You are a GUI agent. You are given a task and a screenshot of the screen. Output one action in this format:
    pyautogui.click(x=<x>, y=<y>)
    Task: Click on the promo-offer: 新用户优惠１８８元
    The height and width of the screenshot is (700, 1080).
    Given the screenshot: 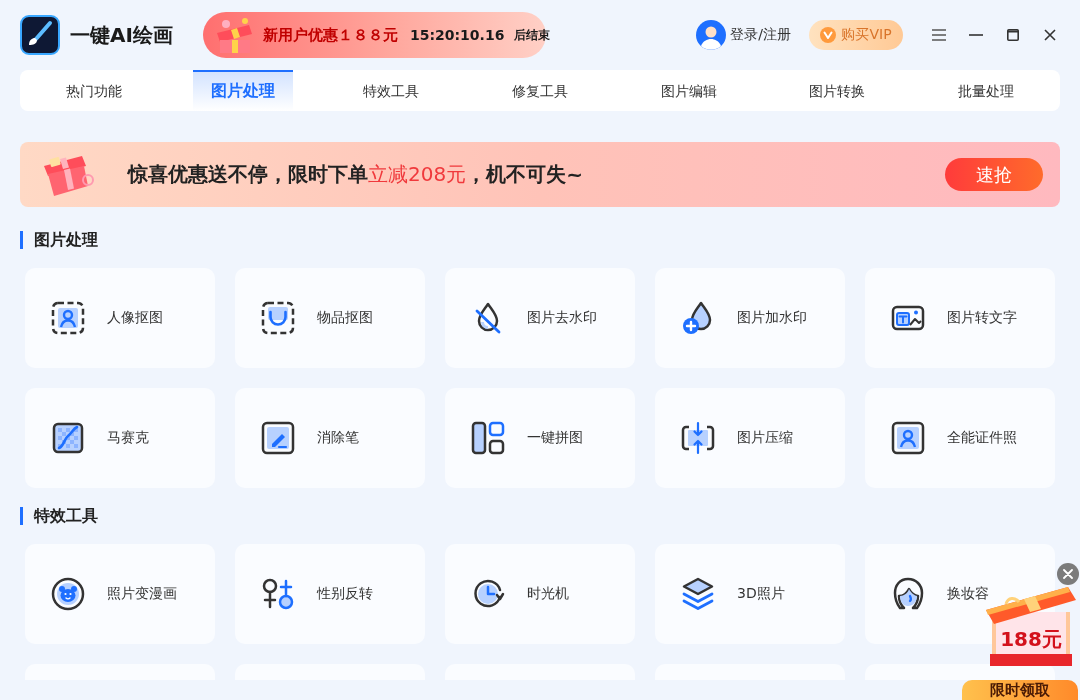 What is the action you would take?
    pyautogui.click(x=330, y=35)
    